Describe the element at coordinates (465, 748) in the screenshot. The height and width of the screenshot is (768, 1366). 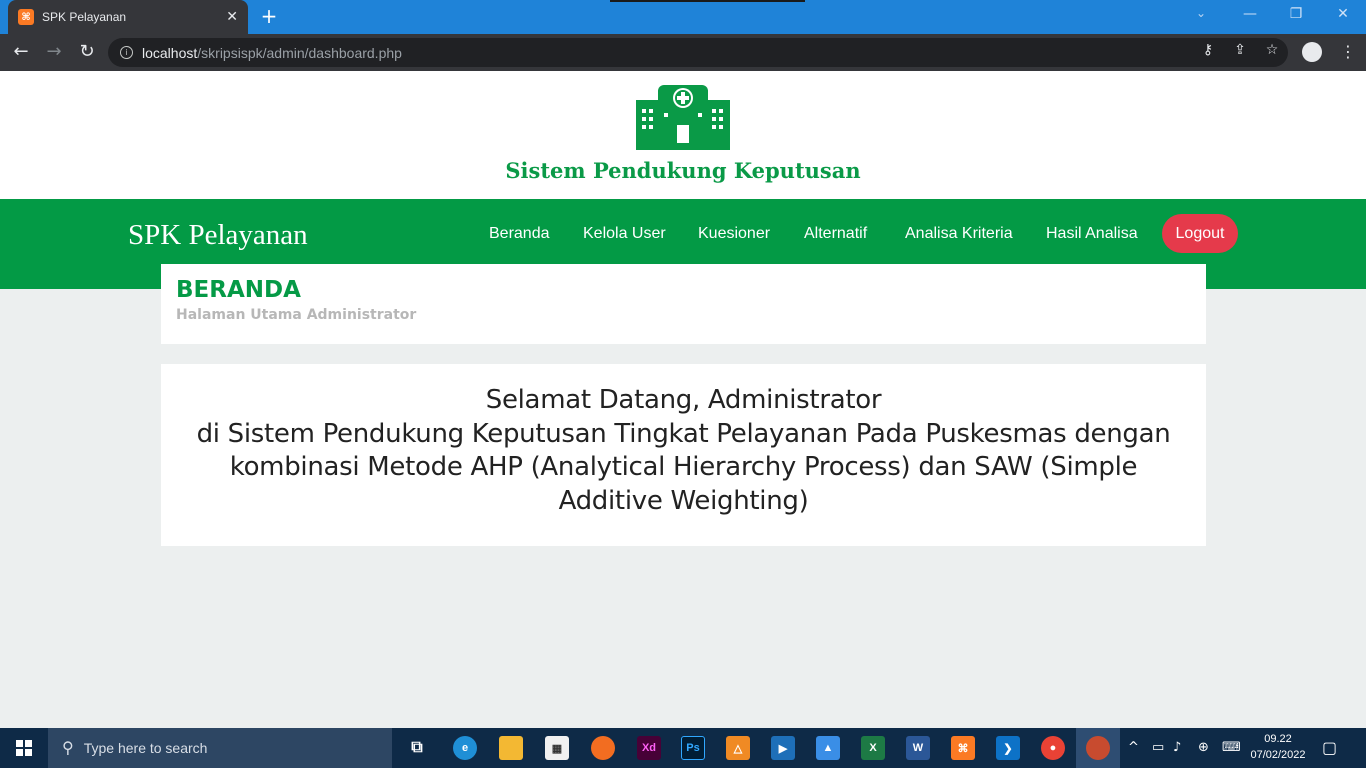
I see `edge-icon: e` at that location.